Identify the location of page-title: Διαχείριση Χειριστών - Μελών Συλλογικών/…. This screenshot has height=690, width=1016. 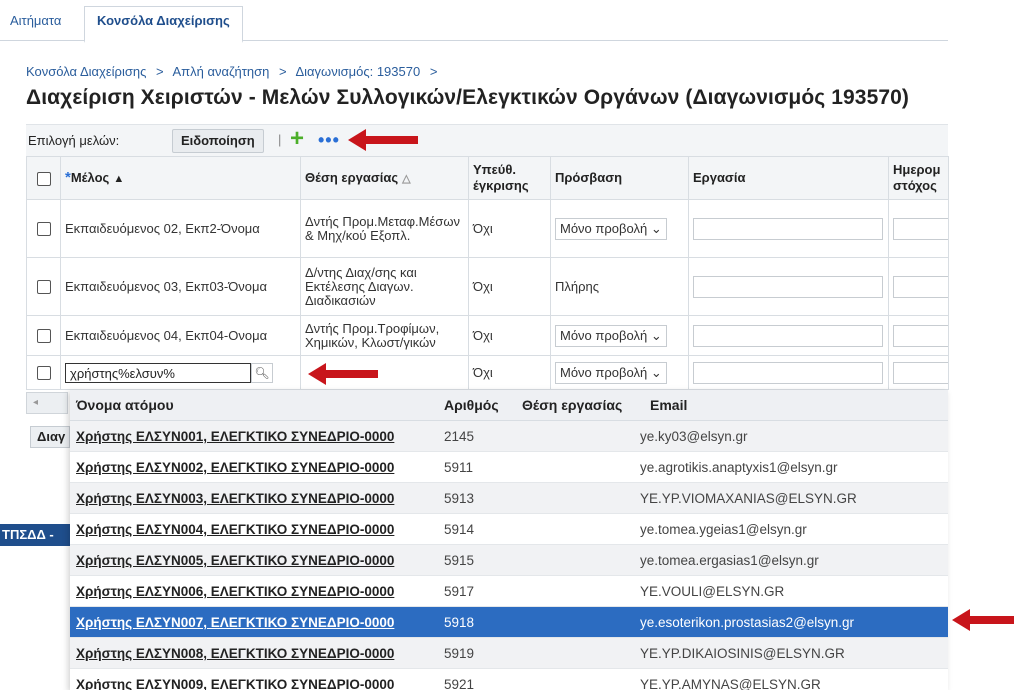
(468, 97).